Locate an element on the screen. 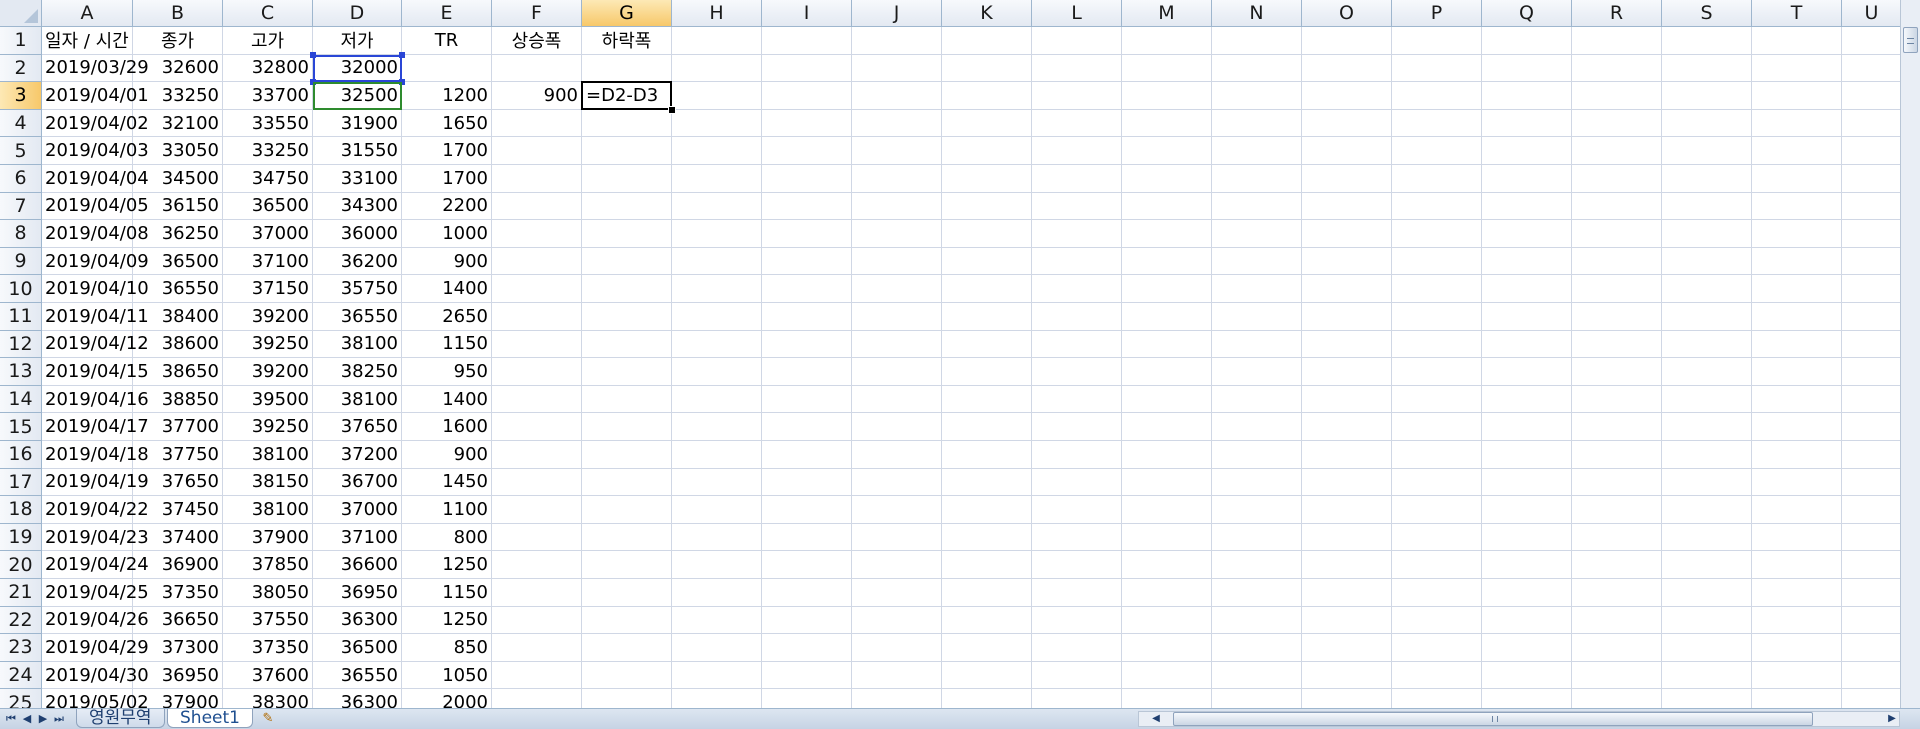 This screenshot has width=1920, height=729. cell-a6: 2019/04/04 is located at coordinates (95, 179).